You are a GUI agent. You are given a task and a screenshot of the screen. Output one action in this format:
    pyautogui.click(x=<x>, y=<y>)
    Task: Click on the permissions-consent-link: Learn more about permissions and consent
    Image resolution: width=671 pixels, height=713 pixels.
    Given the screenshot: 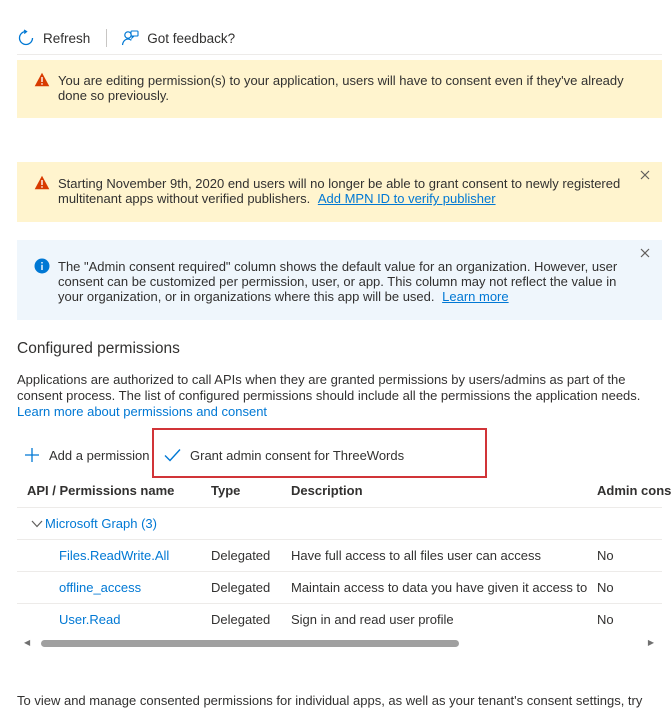 What is the action you would take?
    pyautogui.click(x=142, y=411)
    